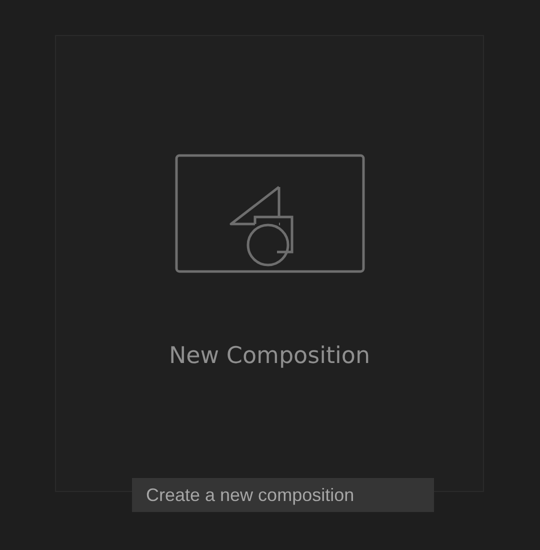 Image resolution: width=540 pixels, height=550 pixels. What do you see at coordinates (269, 213) in the screenshot?
I see `composition-icon` at bounding box center [269, 213].